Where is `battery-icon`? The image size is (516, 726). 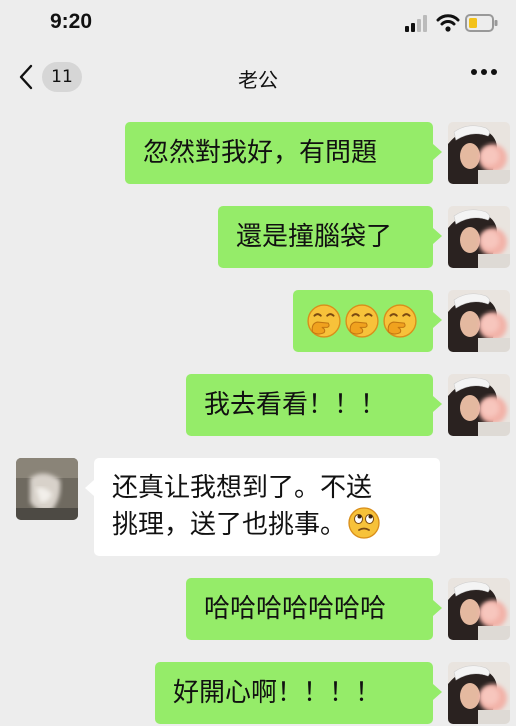
battery-icon is located at coordinates (481, 23).